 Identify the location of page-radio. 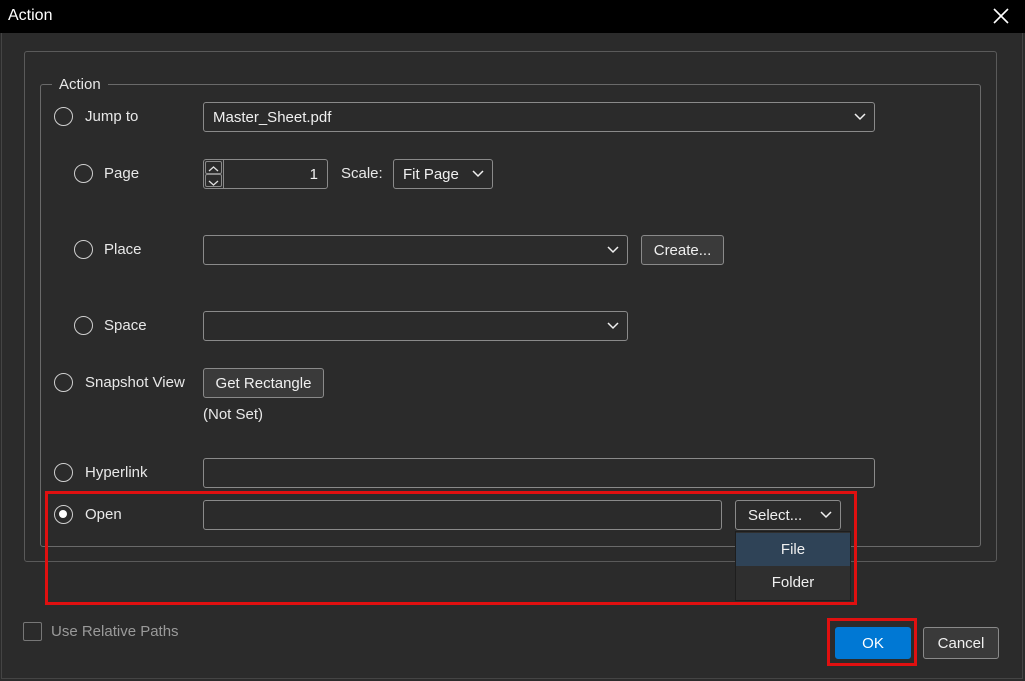
(83, 173).